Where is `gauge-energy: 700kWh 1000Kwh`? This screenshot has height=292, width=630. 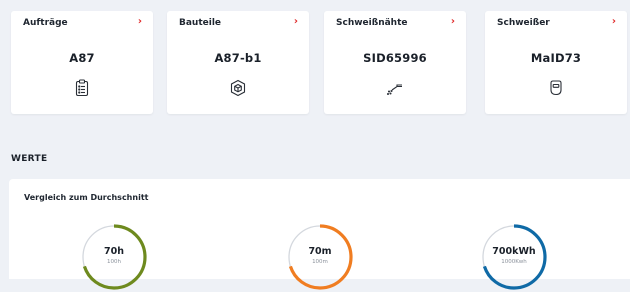 gauge-energy: 700kWh 1000Kwh is located at coordinates (514, 257).